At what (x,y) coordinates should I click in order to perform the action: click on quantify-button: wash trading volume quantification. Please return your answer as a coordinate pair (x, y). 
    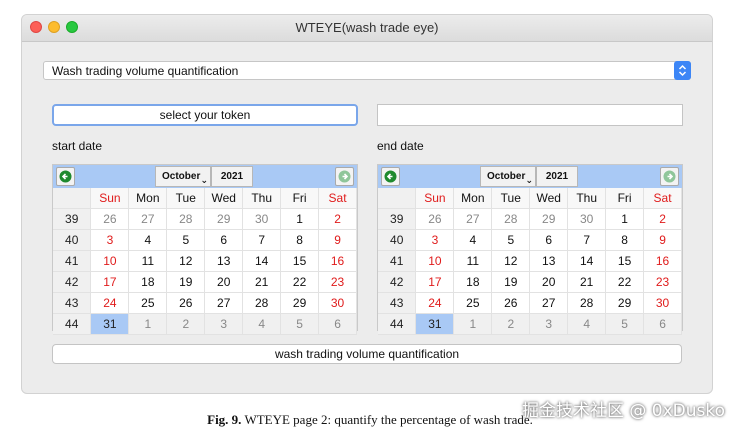
    Looking at the image, I should click on (367, 354).